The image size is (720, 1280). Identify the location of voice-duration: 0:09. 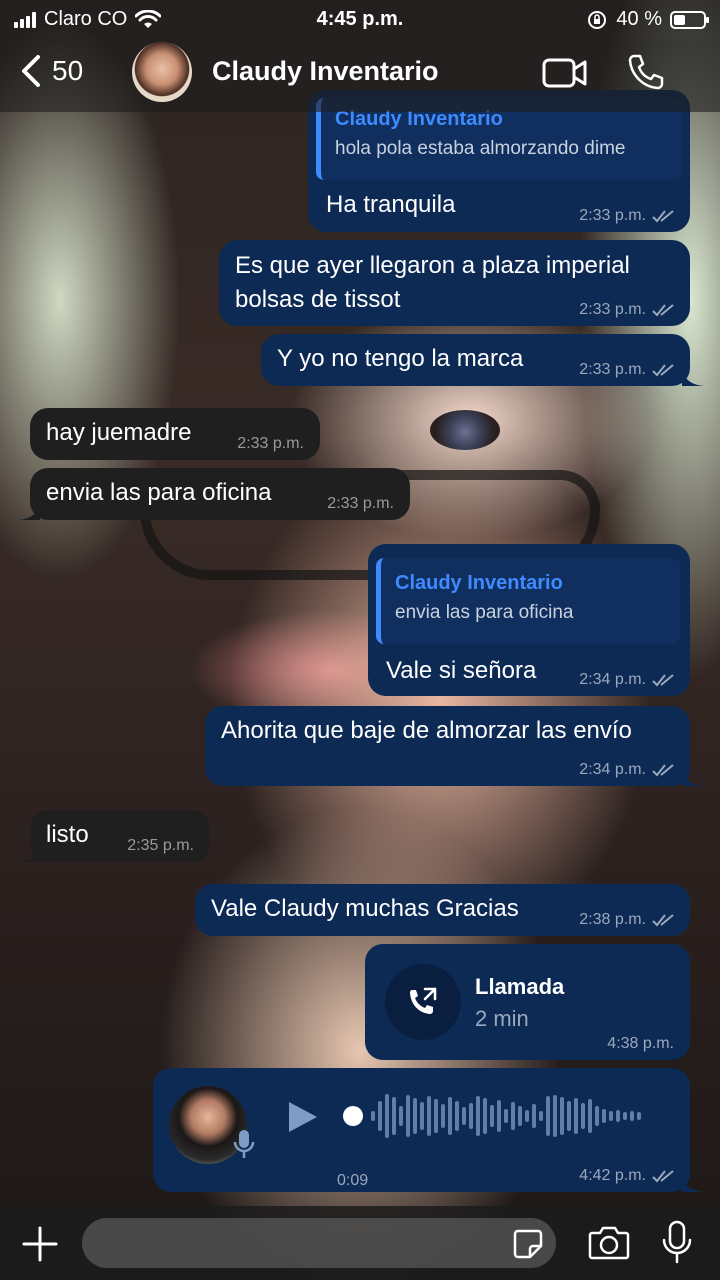
(353, 1180).